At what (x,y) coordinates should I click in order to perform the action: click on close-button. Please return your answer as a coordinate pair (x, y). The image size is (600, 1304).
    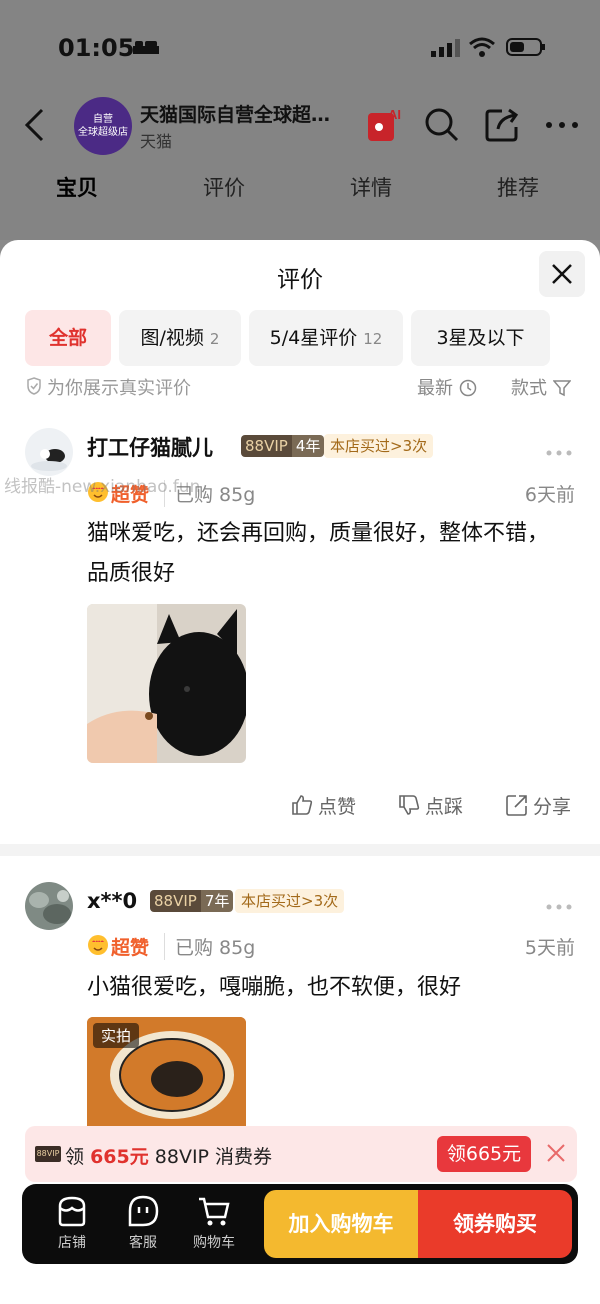
    Looking at the image, I should click on (562, 274).